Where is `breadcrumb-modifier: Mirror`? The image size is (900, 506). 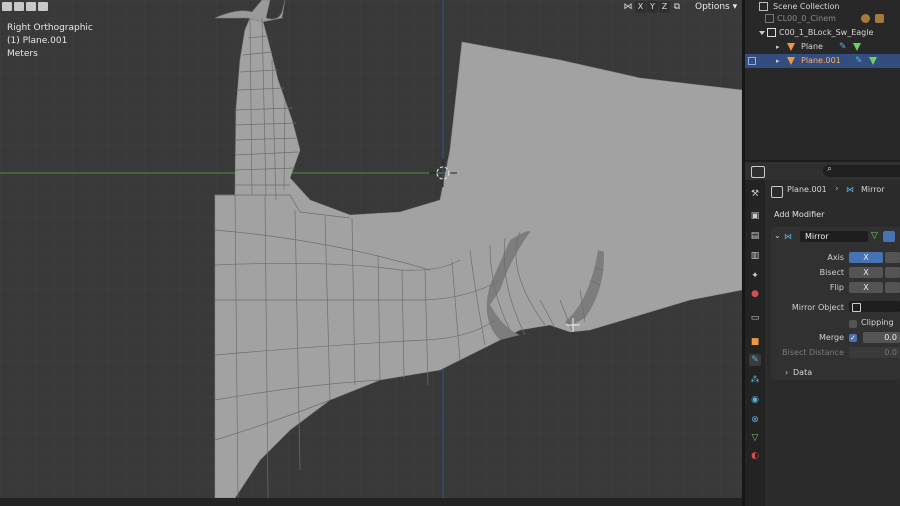
breadcrumb-modifier: Mirror is located at coordinates (873, 189).